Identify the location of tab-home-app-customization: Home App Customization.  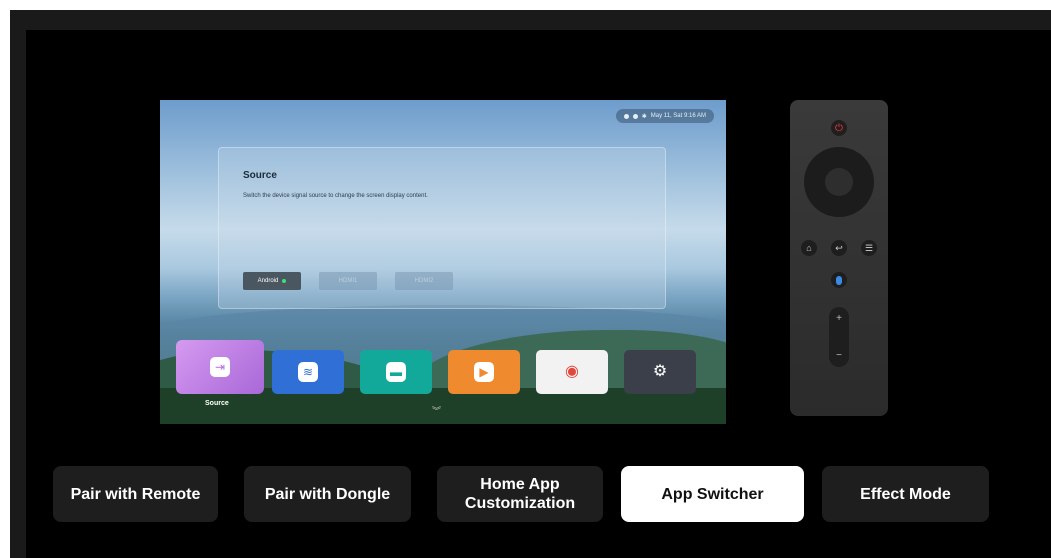
(520, 494).